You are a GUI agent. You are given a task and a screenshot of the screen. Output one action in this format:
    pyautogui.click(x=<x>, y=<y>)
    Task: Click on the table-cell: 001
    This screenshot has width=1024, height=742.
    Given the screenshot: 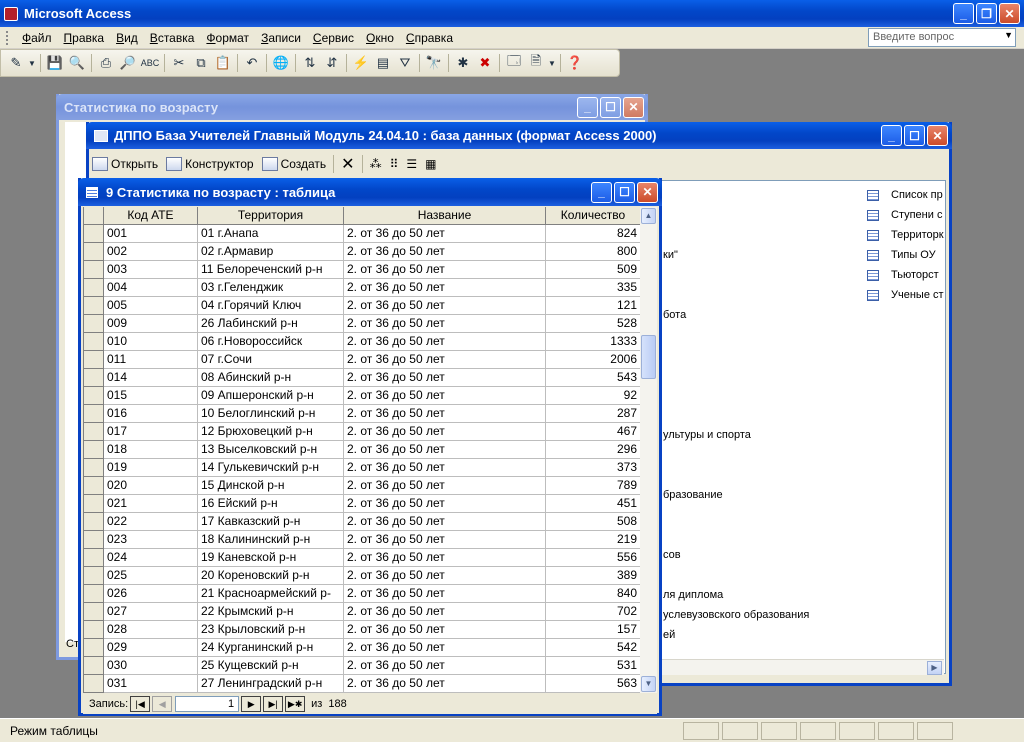 What is the action you would take?
    pyautogui.click(x=151, y=234)
    